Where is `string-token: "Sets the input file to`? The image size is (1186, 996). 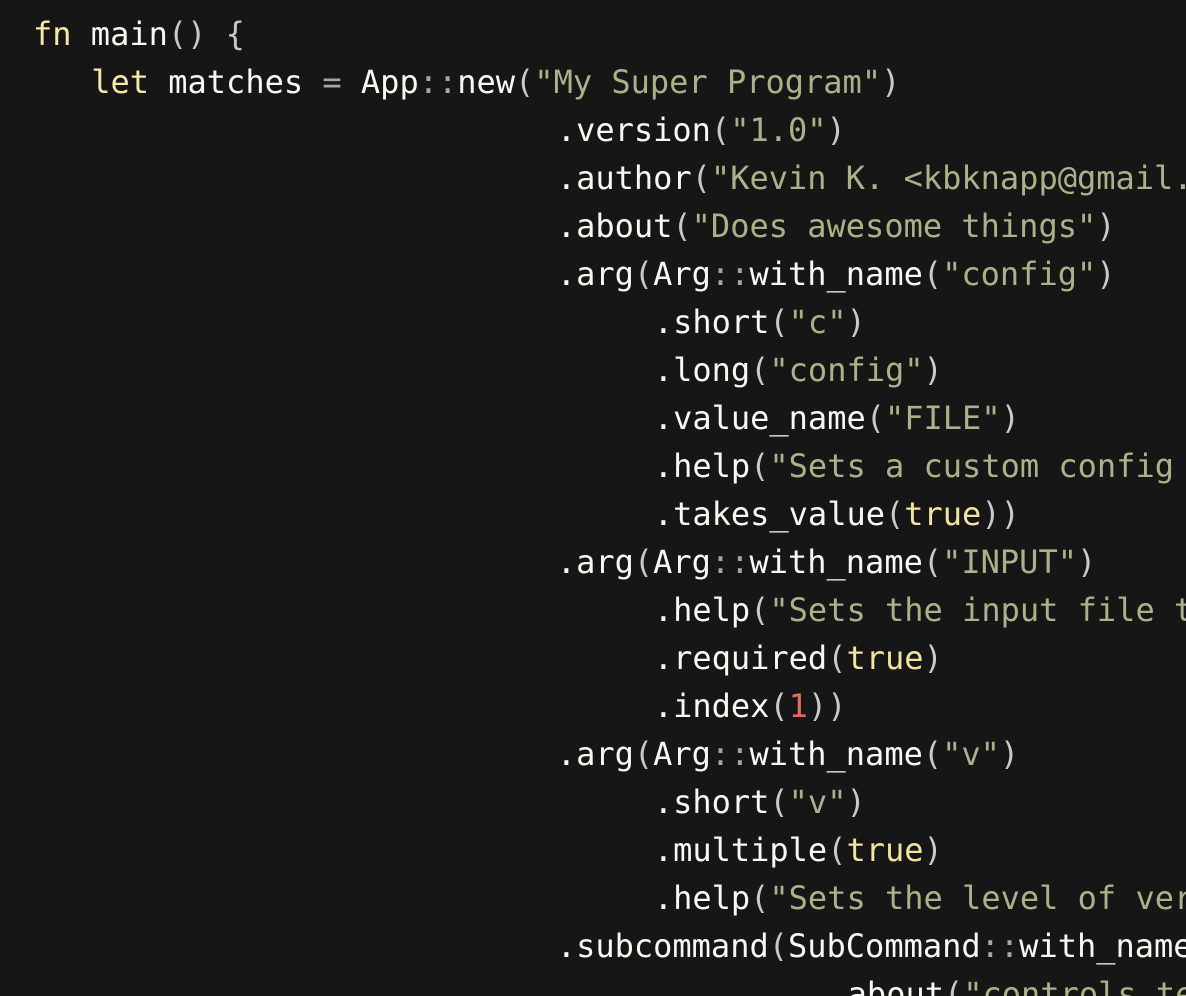
string-token: "Sets the input file to is located at coordinates (977, 610).